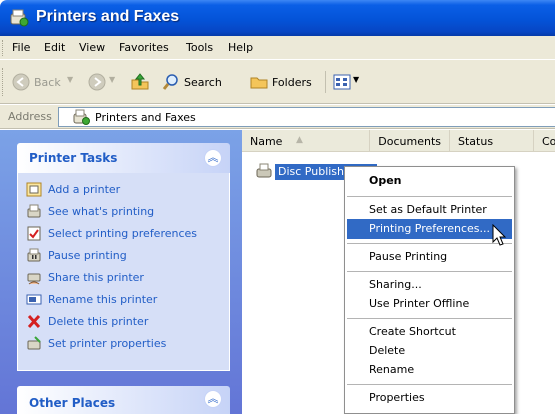 The height and width of the screenshot is (414, 555). I want to click on rename-icon, so click(34, 299).